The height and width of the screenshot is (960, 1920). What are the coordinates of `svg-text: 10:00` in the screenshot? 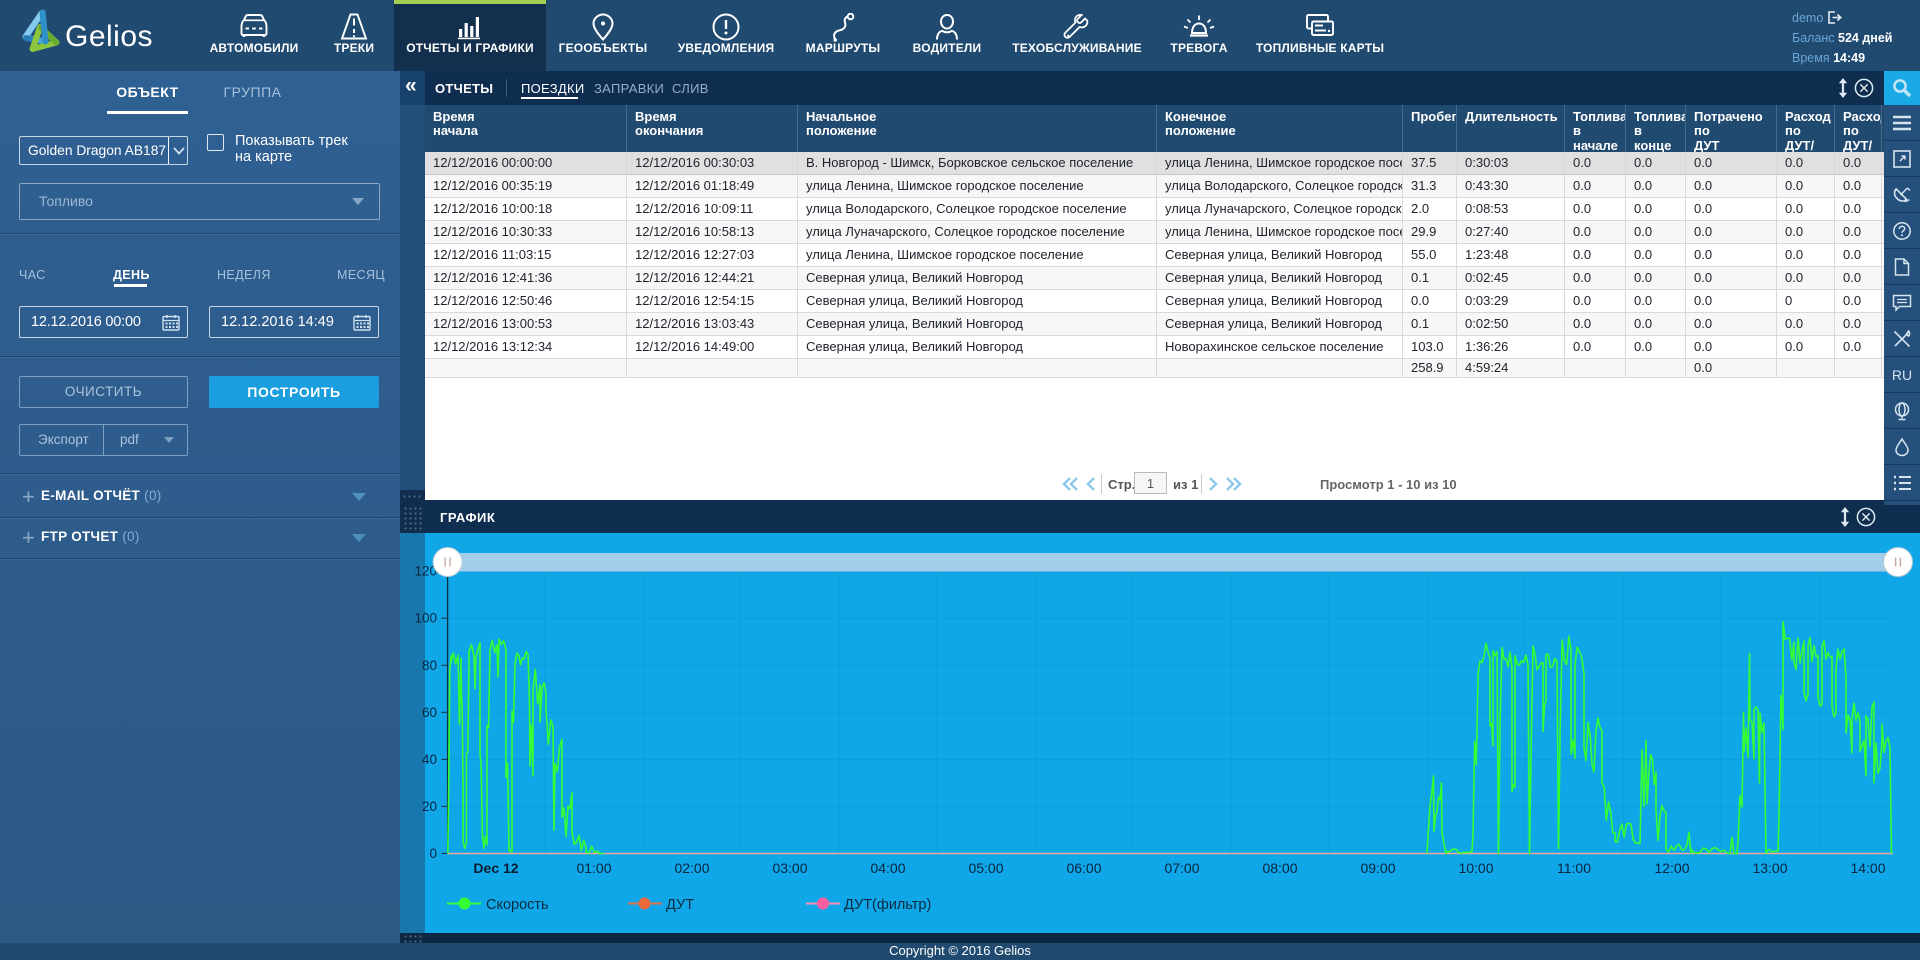 It's located at (1475, 868).